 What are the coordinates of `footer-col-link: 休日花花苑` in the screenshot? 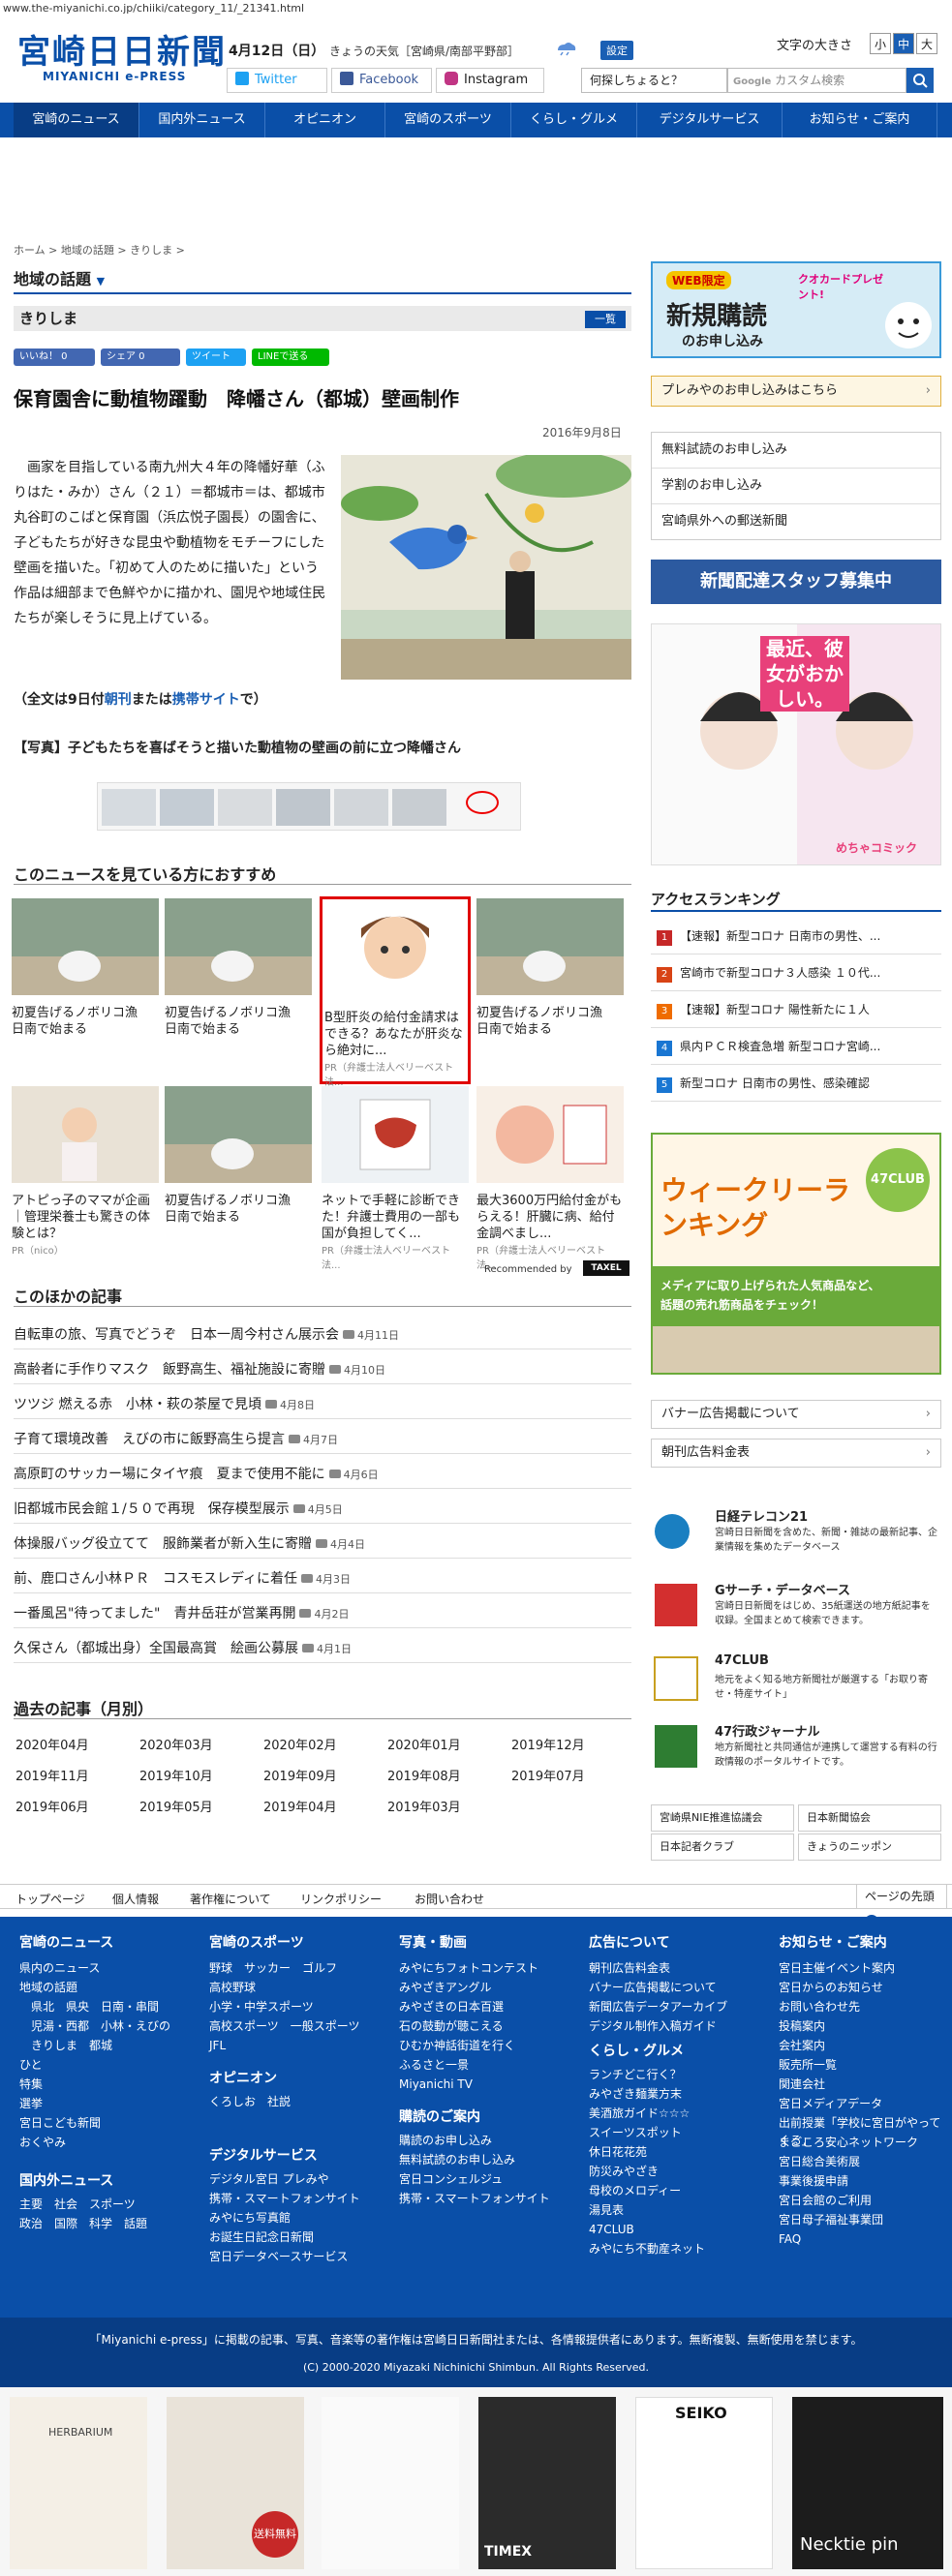 It's located at (618, 2152).